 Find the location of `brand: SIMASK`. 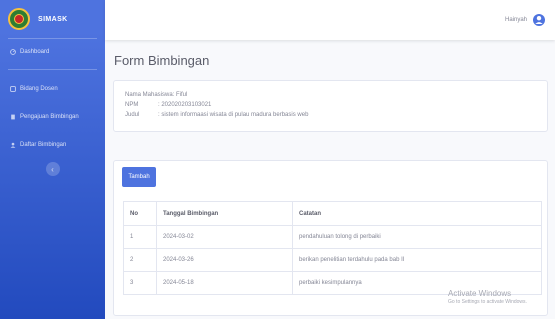

brand: SIMASK is located at coordinates (52, 19).